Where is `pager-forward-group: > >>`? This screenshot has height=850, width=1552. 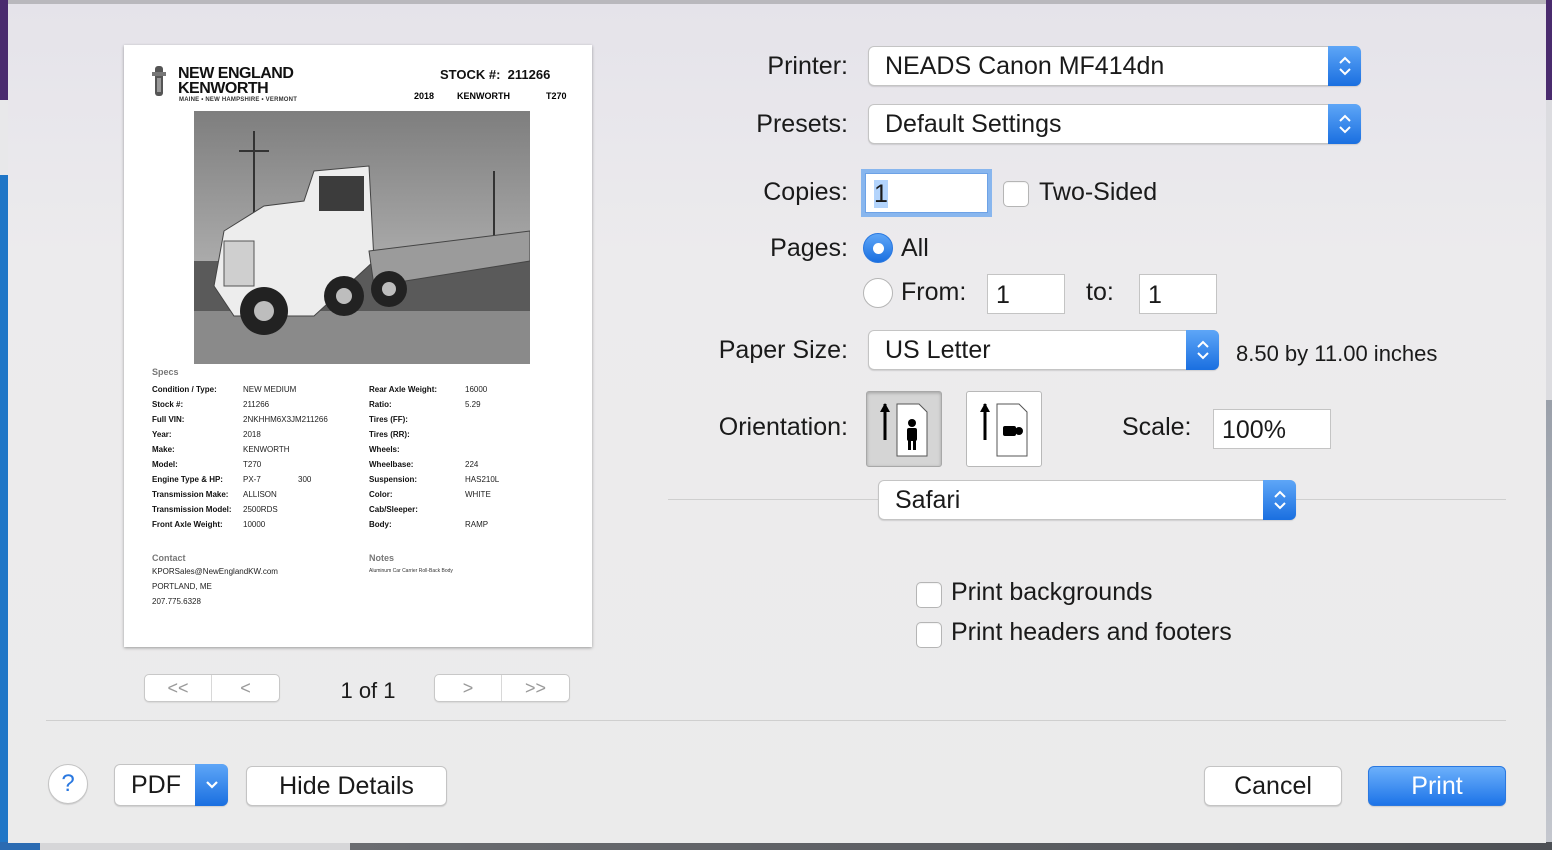 pager-forward-group: > >> is located at coordinates (502, 688).